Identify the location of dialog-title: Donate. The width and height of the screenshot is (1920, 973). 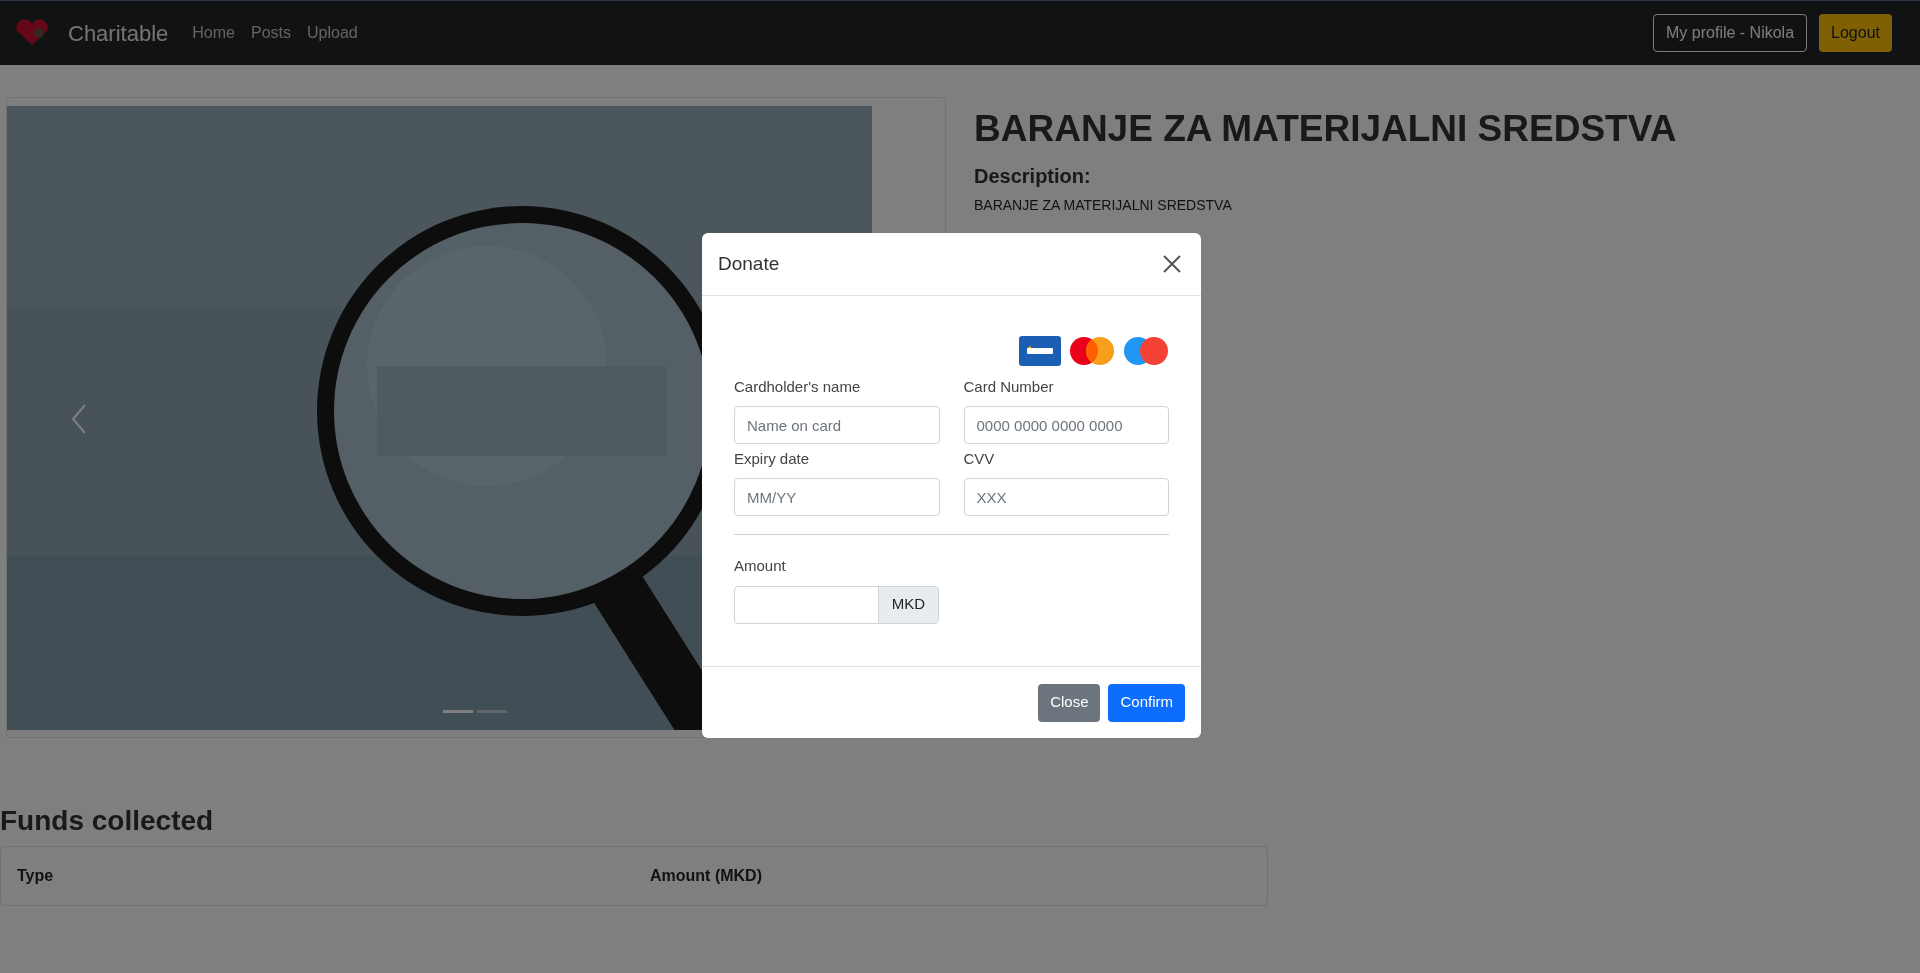
(749, 263).